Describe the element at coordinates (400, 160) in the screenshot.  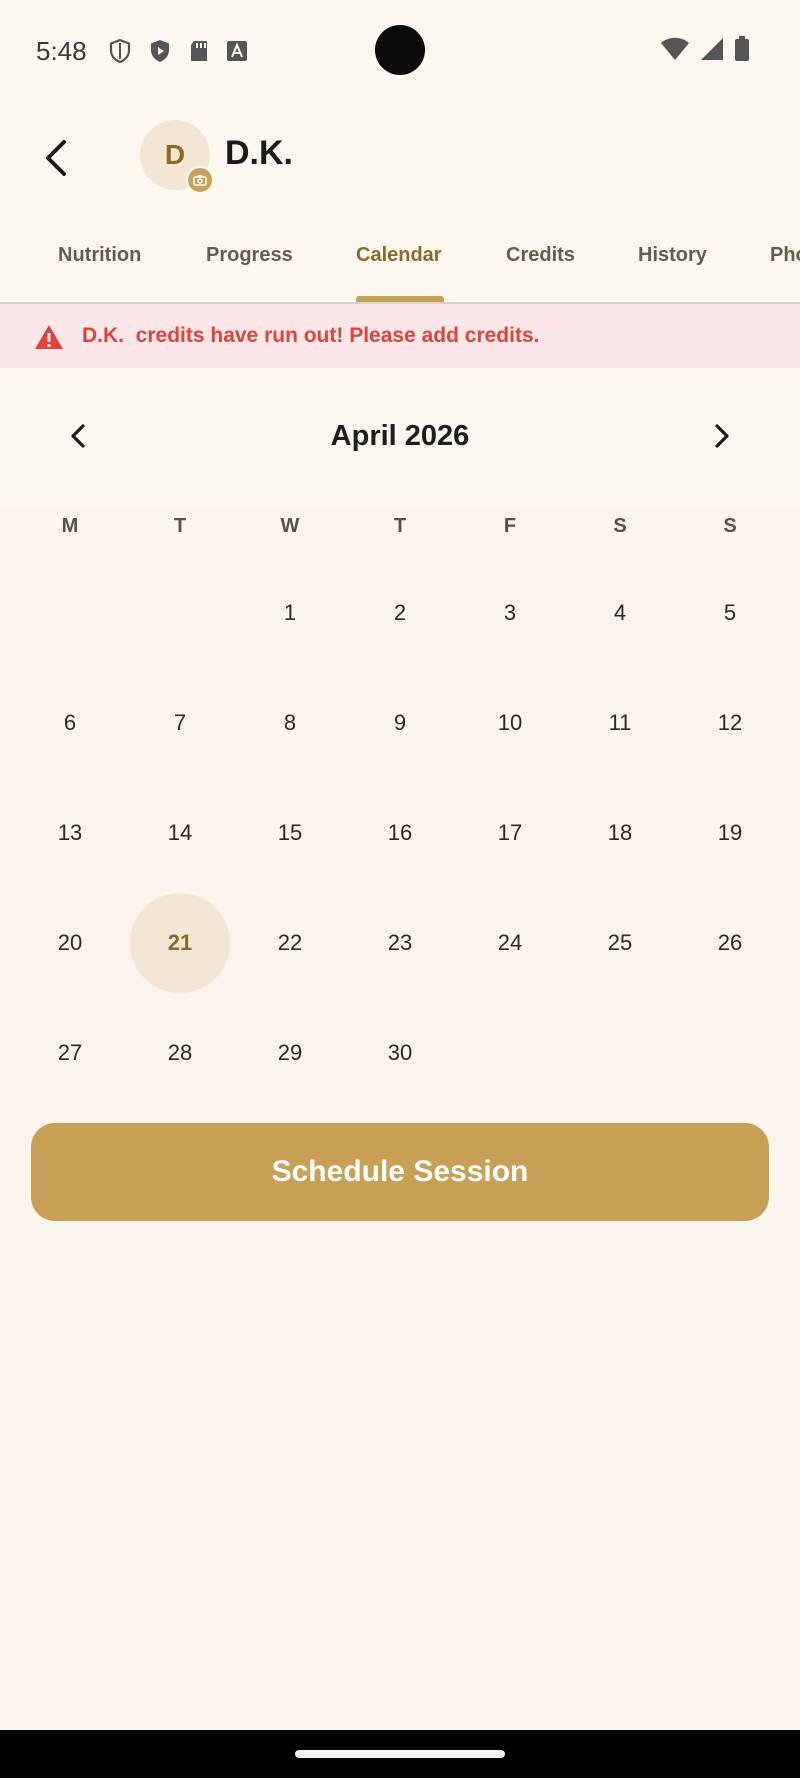
I see `client-header: D D.K.` at that location.